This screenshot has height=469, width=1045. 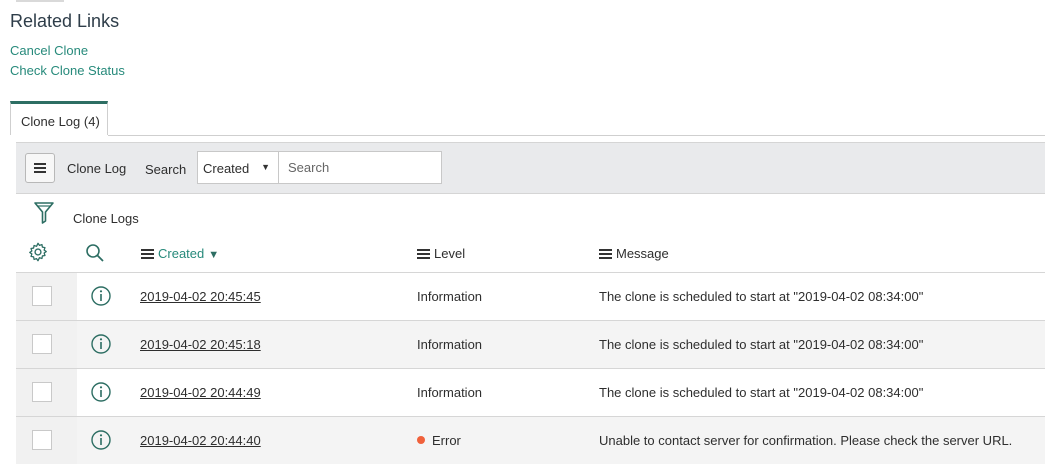 I want to click on check-clone-status-link: Check Clone Status, so click(x=67, y=70).